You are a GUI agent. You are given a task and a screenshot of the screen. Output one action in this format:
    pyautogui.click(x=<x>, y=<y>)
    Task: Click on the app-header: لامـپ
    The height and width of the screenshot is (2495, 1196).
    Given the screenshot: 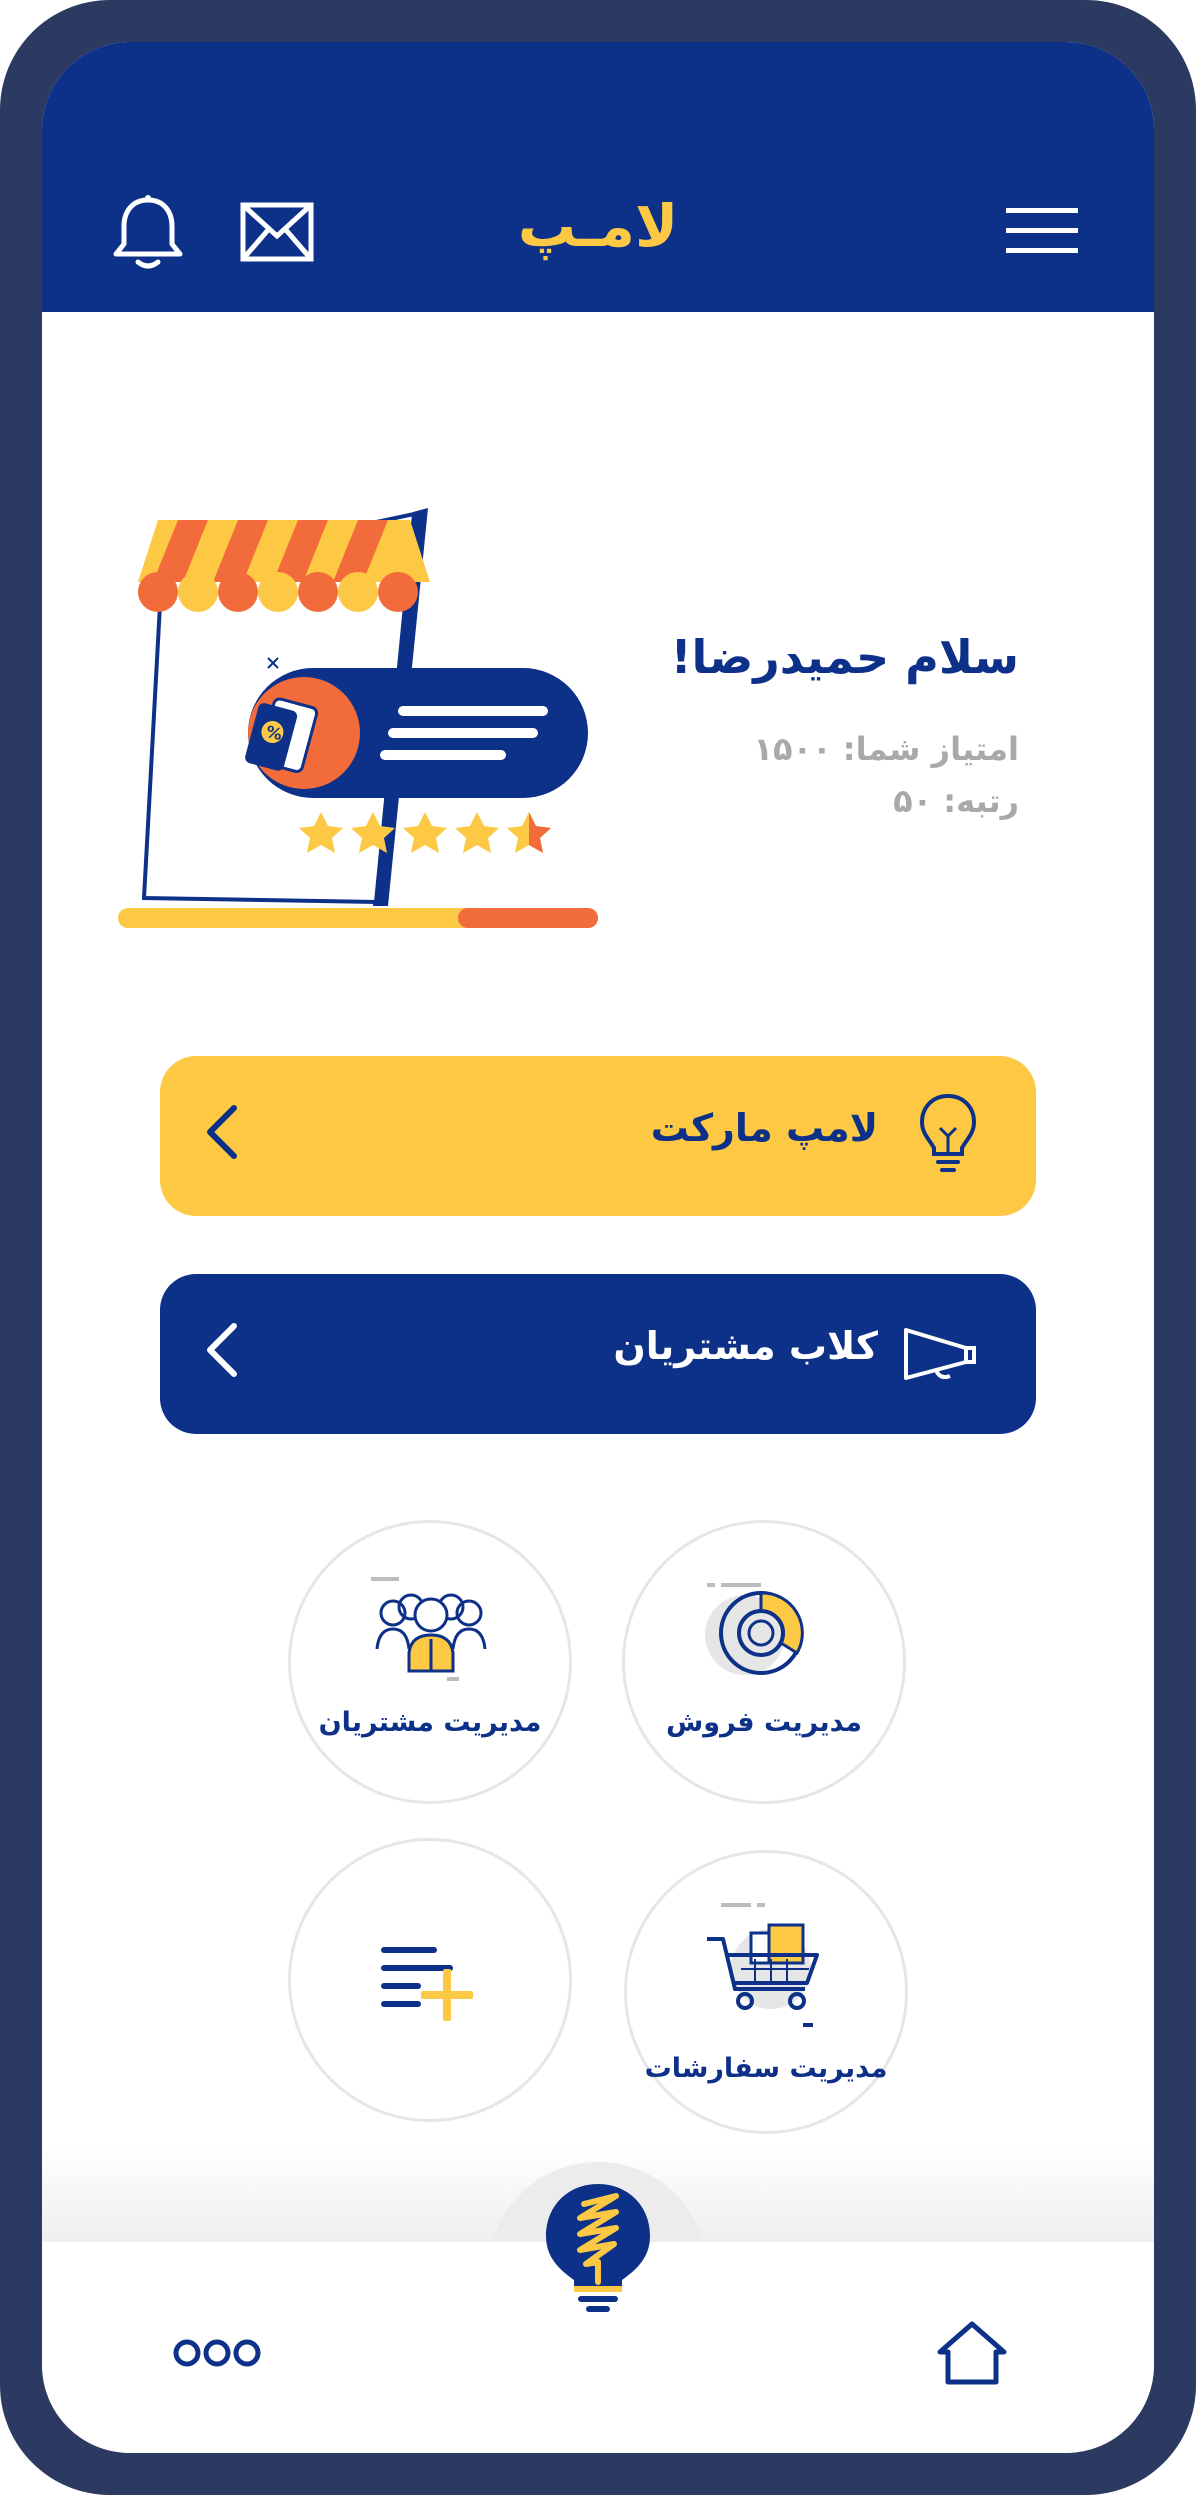 What is the action you would take?
    pyautogui.click(x=598, y=177)
    